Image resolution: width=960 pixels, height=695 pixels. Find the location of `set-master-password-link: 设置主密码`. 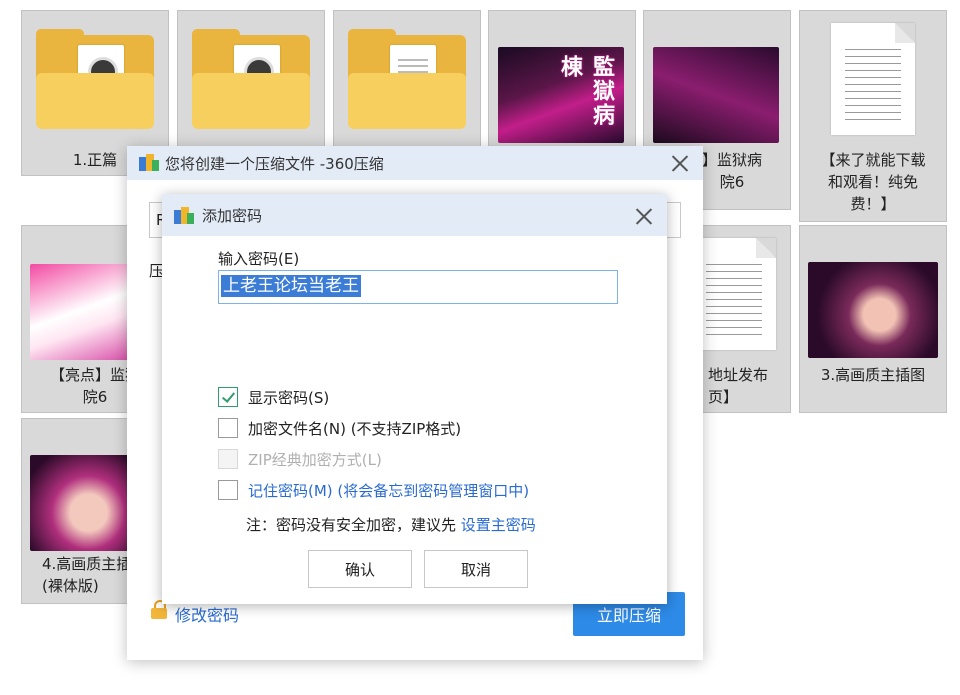

set-master-password-link: 设置主密码 is located at coordinates (498, 525).